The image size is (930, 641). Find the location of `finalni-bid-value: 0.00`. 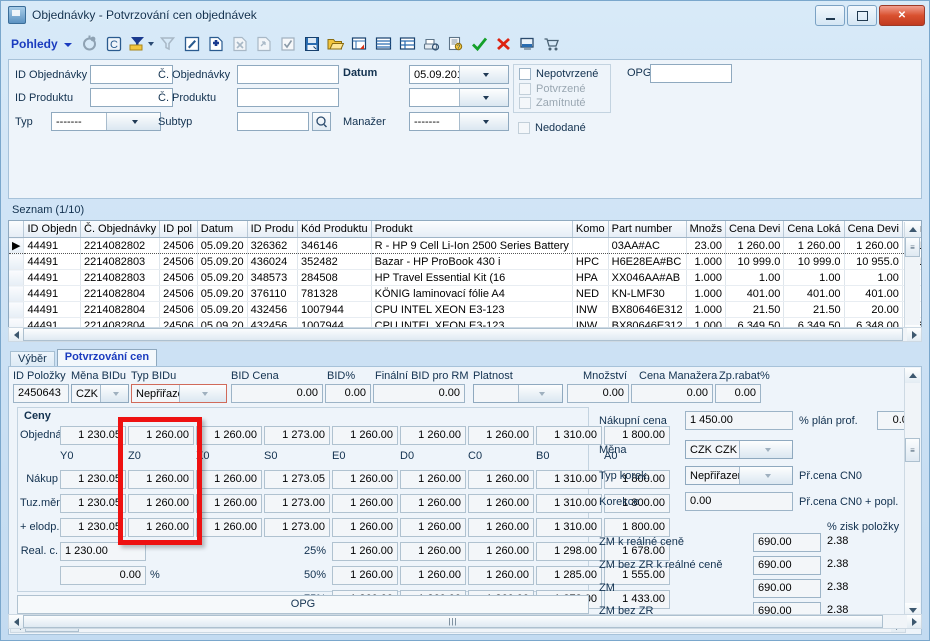

finalni-bid-value: 0.00 is located at coordinates (419, 393).